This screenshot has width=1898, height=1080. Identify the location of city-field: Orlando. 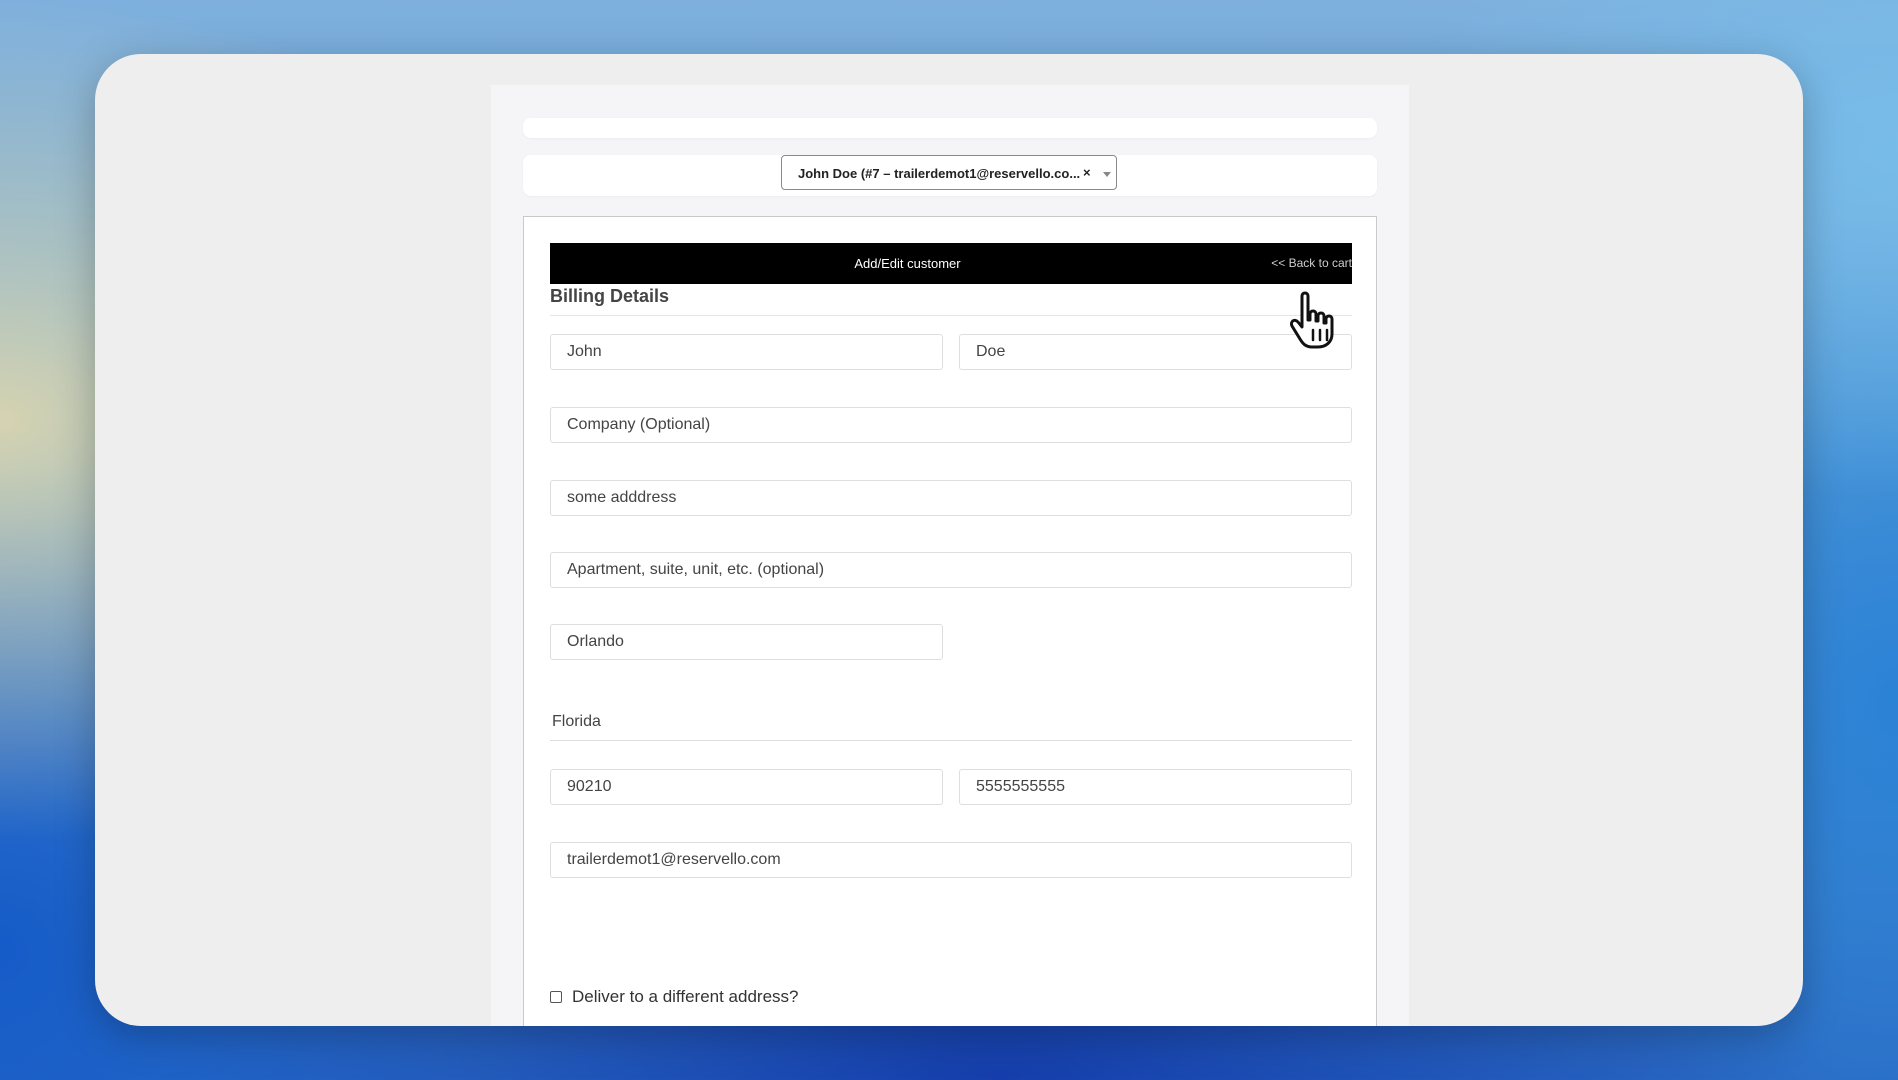
(746, 642).